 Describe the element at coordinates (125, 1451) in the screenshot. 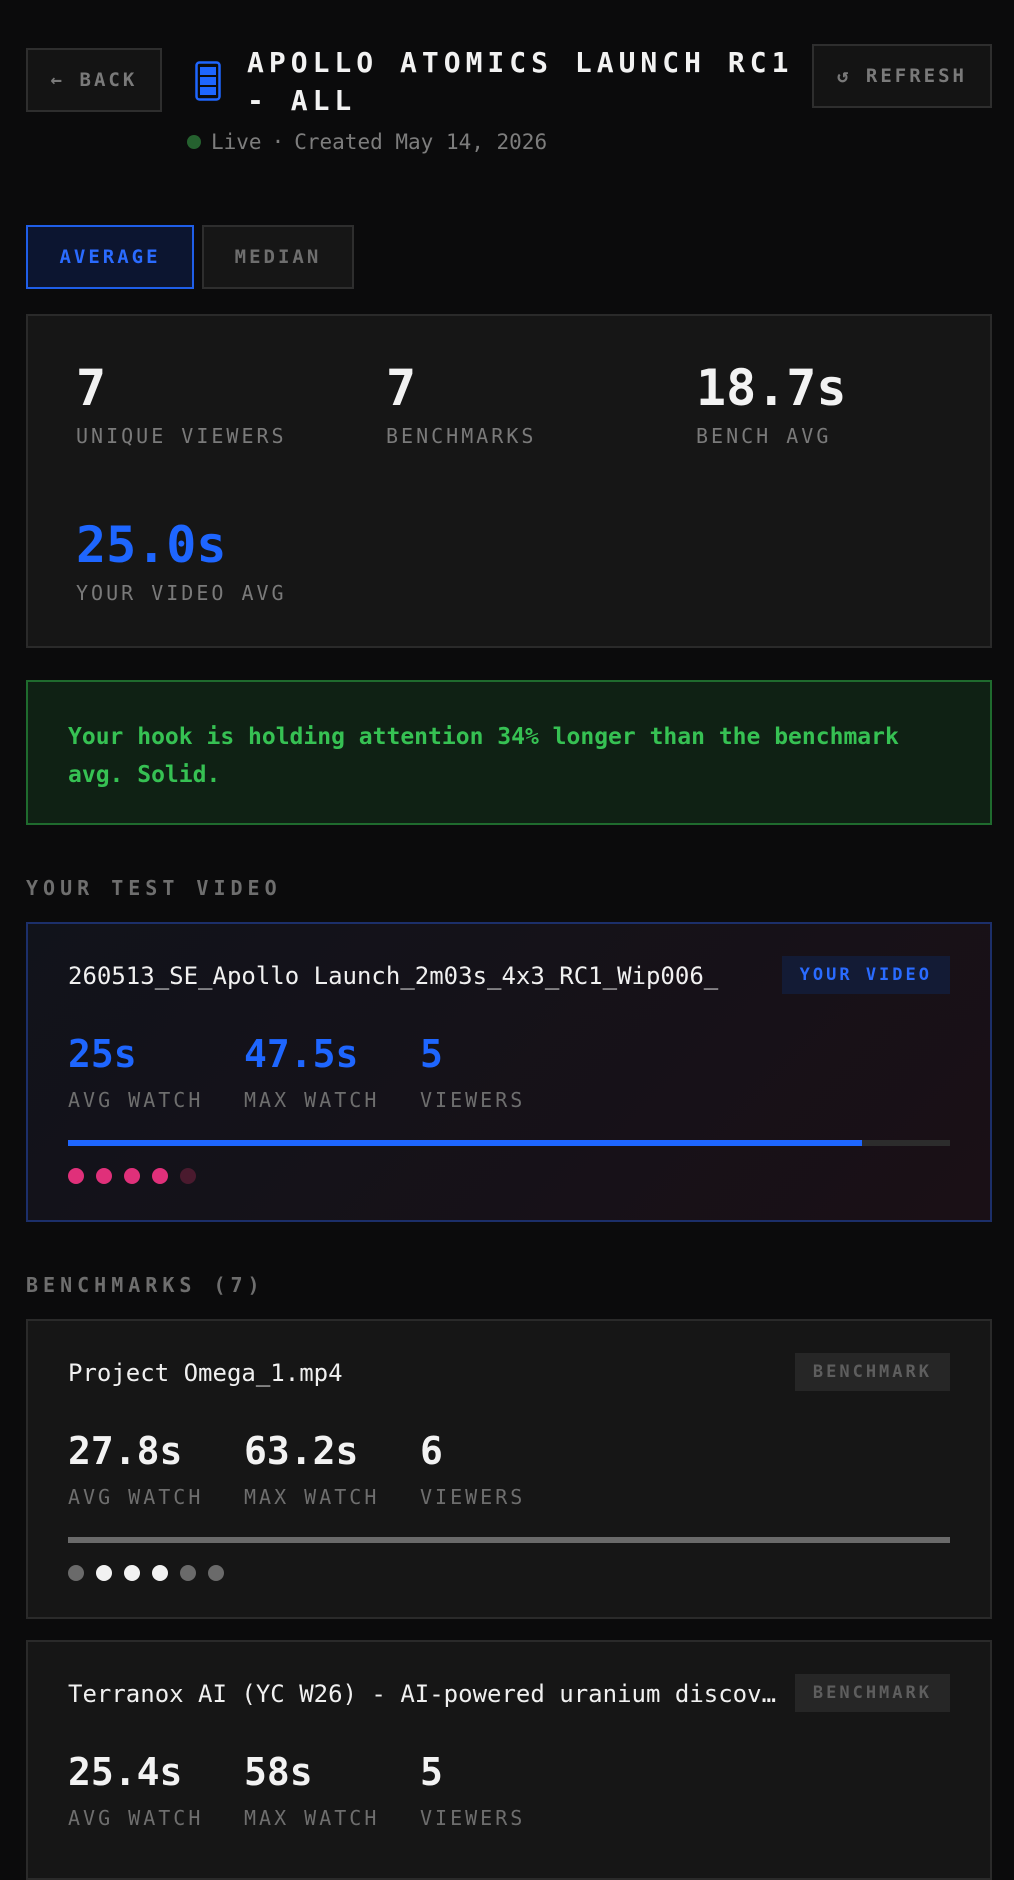

I see `metric-value: 27.8s` at that location.